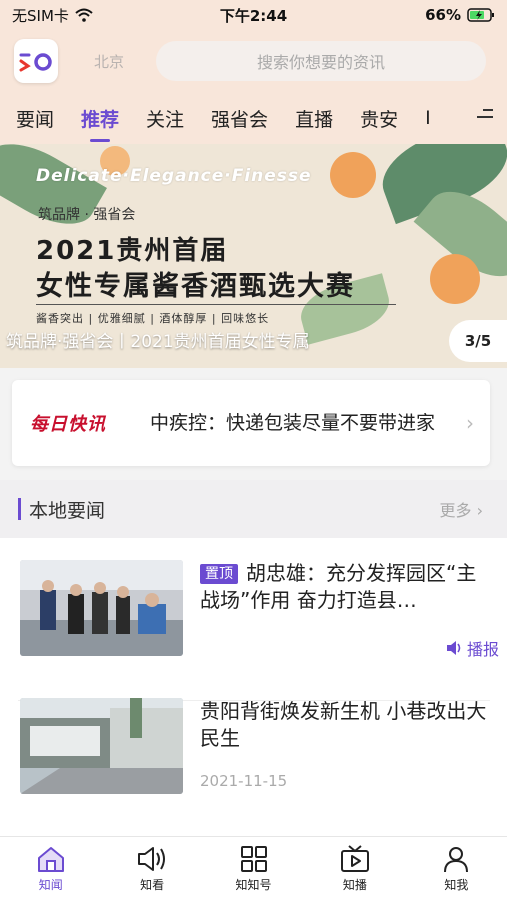  What do you see at coordinates (456, 859) in the screenshot?
I see `person-icon` at bounding box center [456, 859].